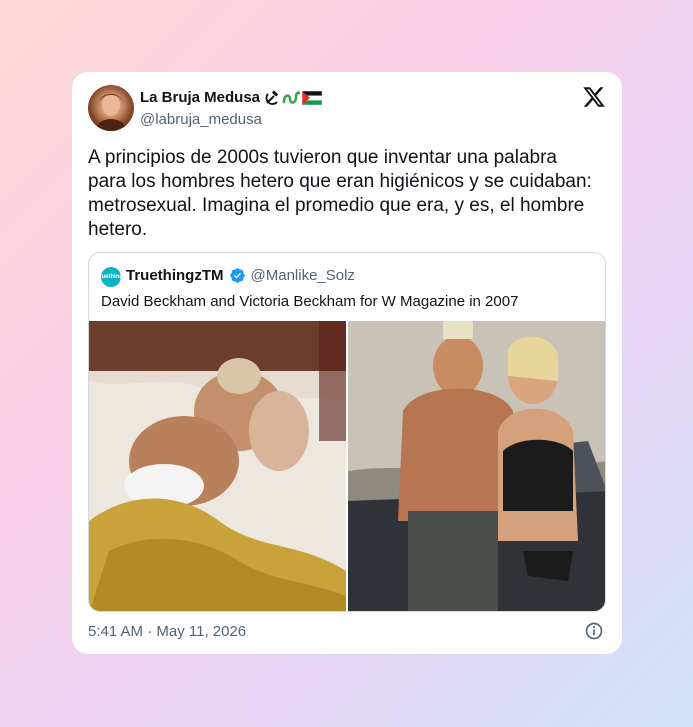 Image resolution: width=693 pixels, height=727 pixels. Describe the element at coordinates (594, 97) in the screenshot. I see `x-logo-icon` at that location.